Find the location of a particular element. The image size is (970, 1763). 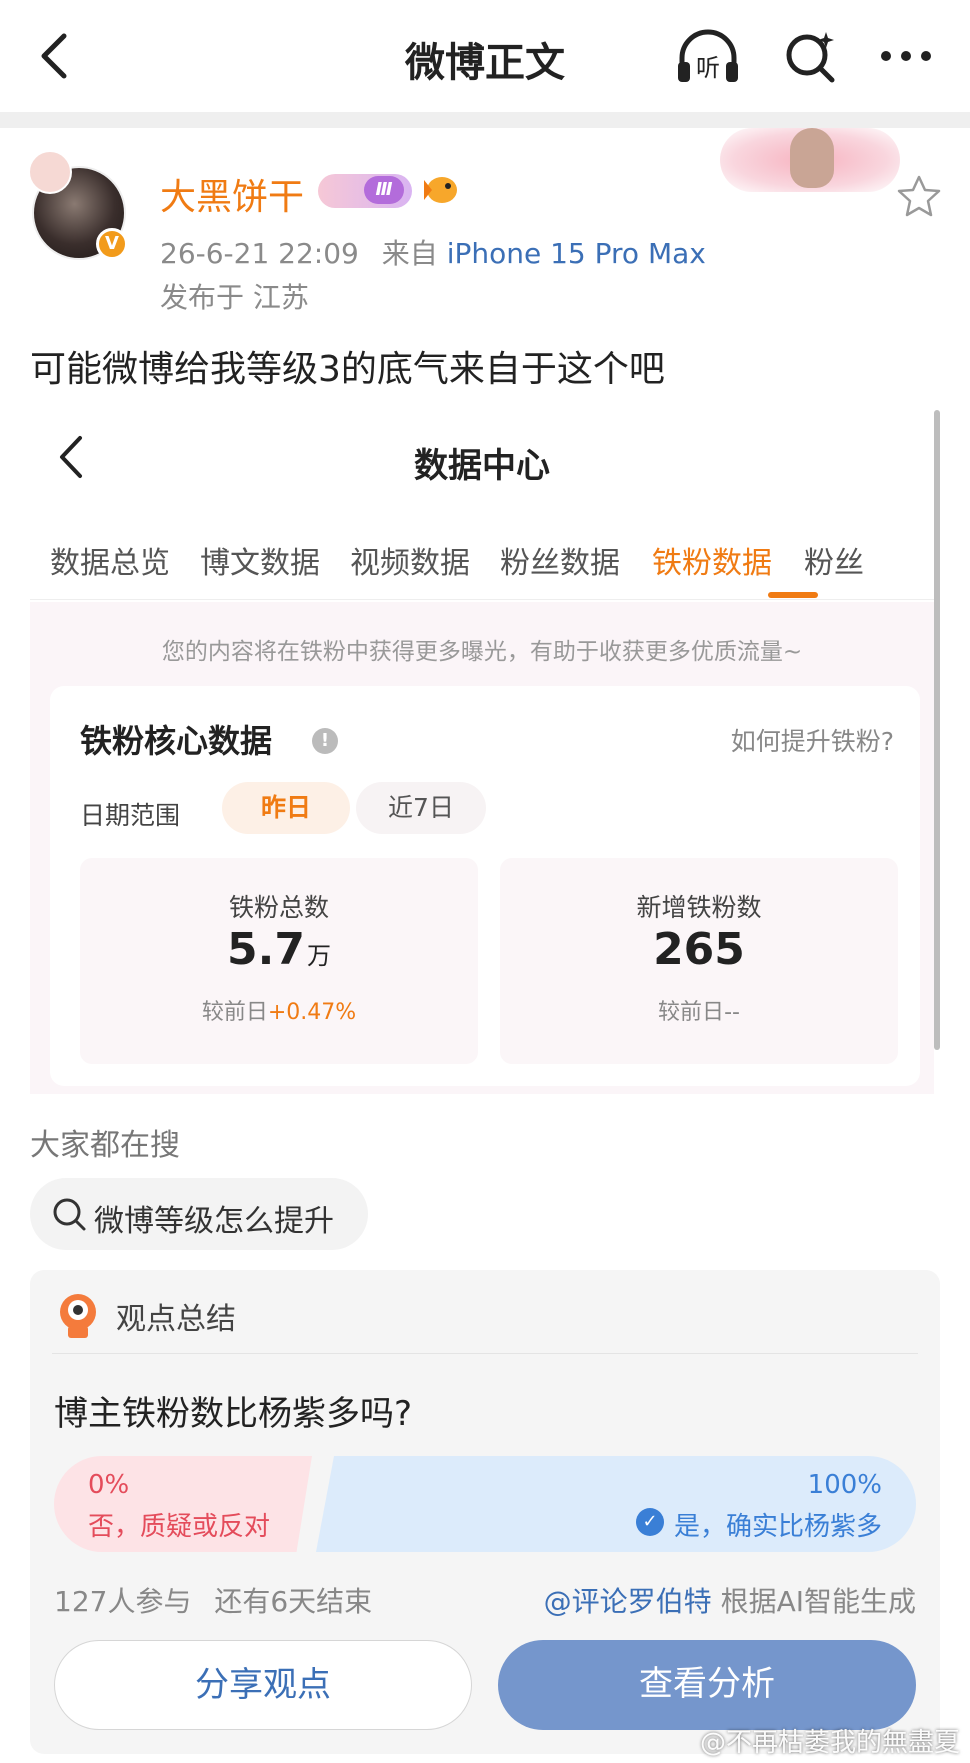

robot-mascot-icon is located at coordinates (78, 1316).